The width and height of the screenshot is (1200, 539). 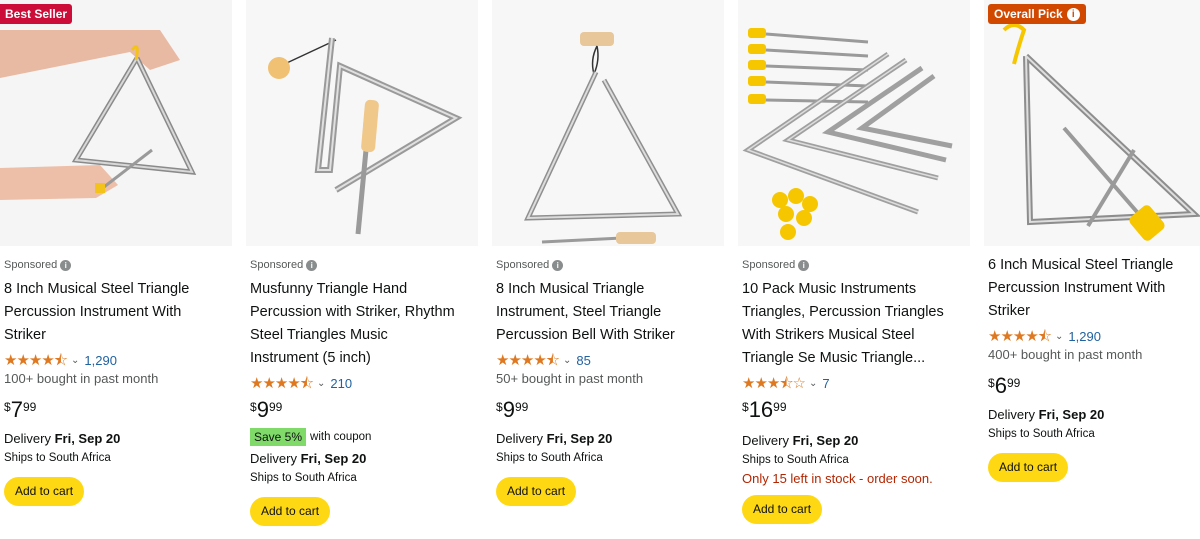 What do you see at coordinates (1092, 387) in the screenshot?
I see `price: $ 6 99` at bounding box center [1092, 387].